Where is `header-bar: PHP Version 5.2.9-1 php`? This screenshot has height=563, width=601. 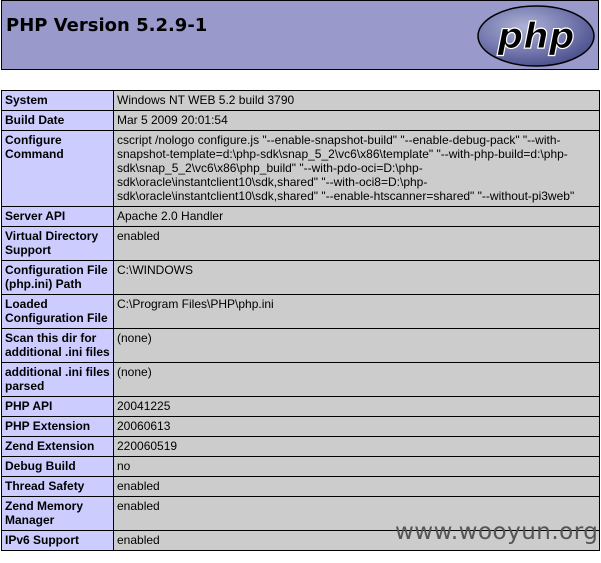 header-bar: PHP Version 5.2.9-1 php is located at coordinates (300, 35).